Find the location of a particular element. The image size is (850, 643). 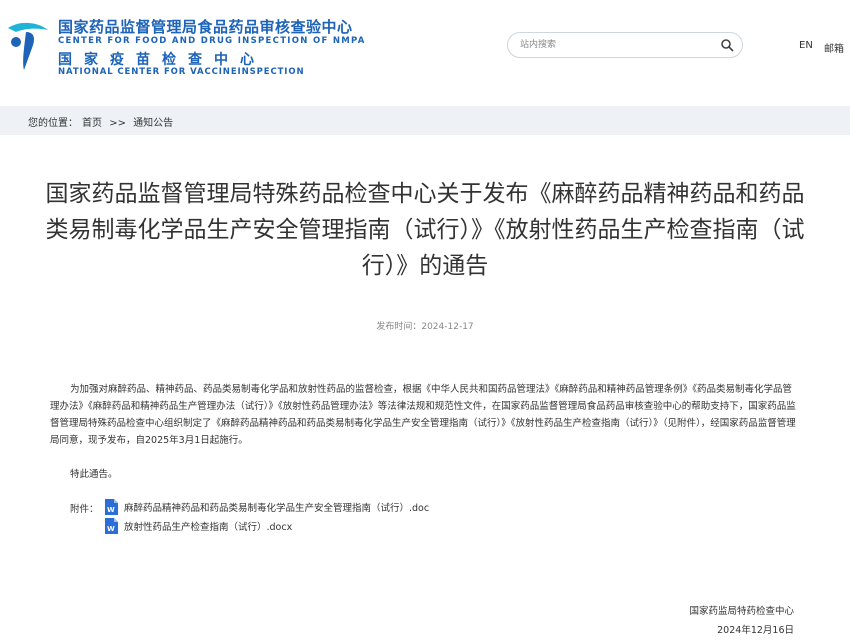

search-icon is located at coordinates (727, 45).